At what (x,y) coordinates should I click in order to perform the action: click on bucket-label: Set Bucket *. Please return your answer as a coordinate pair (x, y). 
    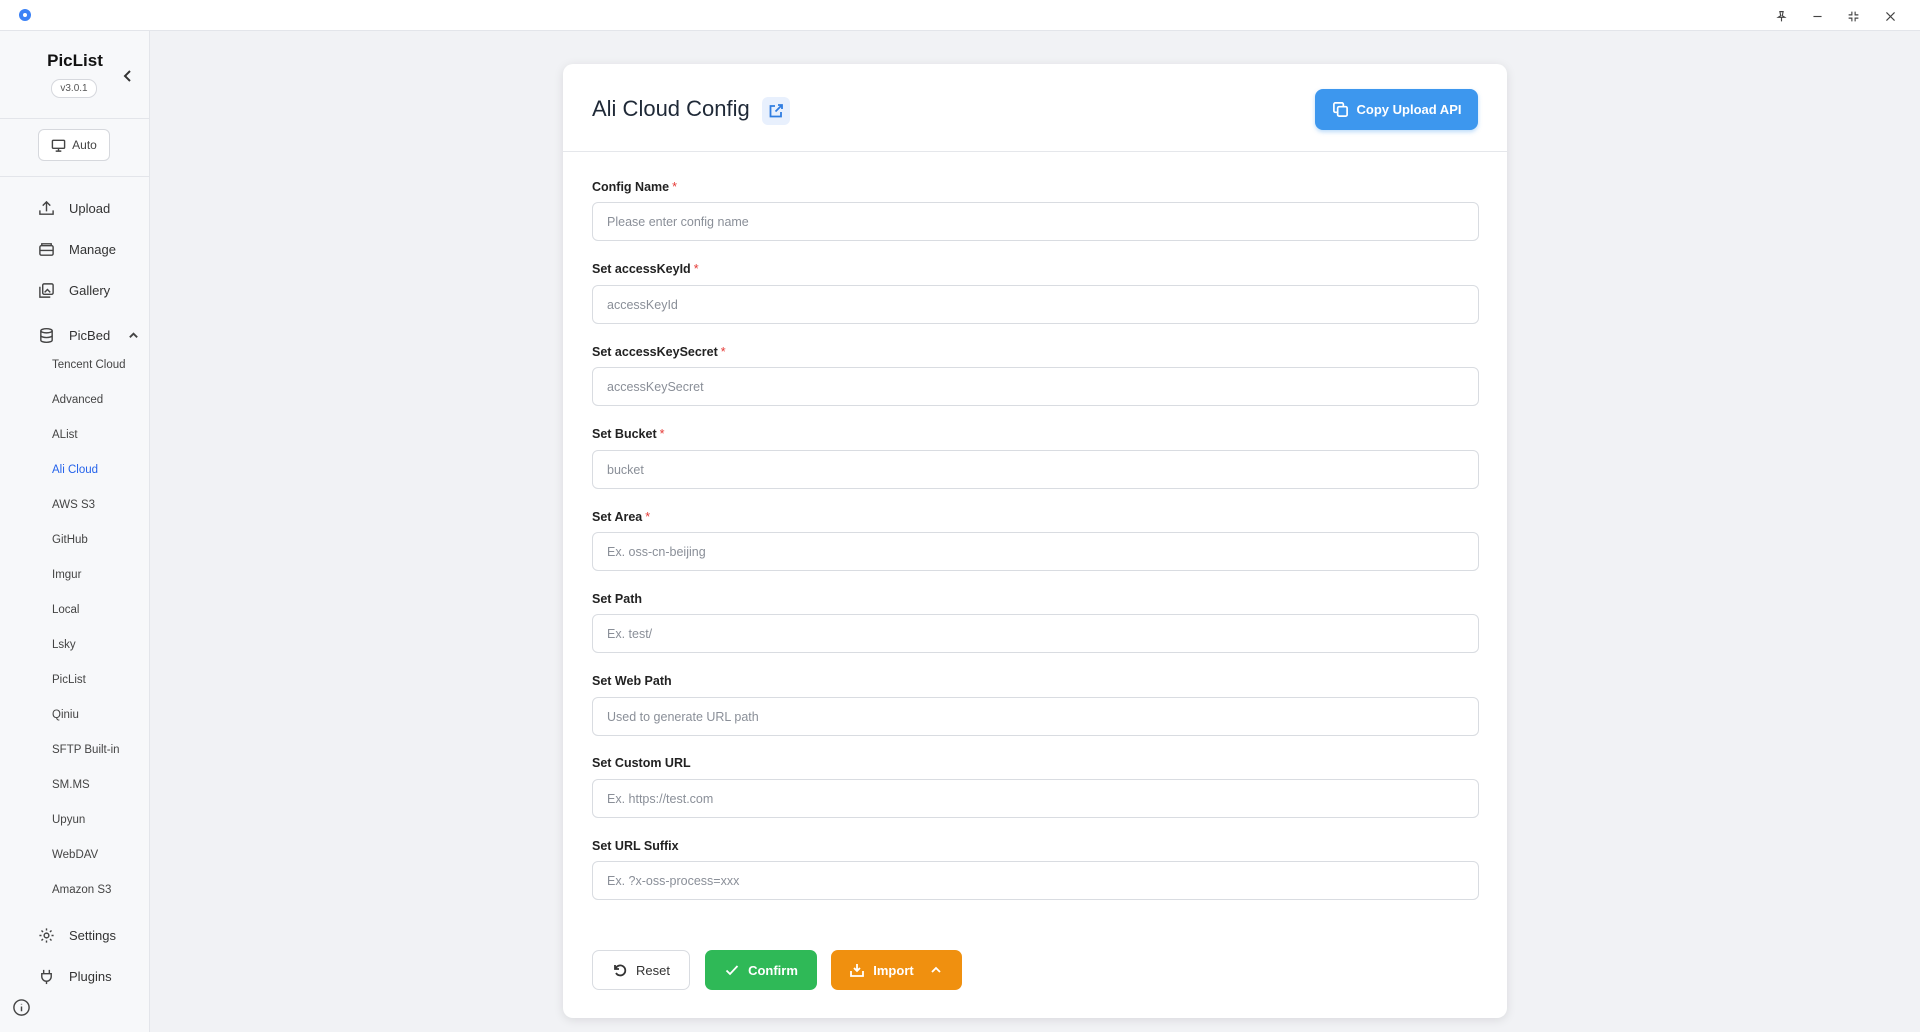
    Looking at the image, I should click on (628, 434).